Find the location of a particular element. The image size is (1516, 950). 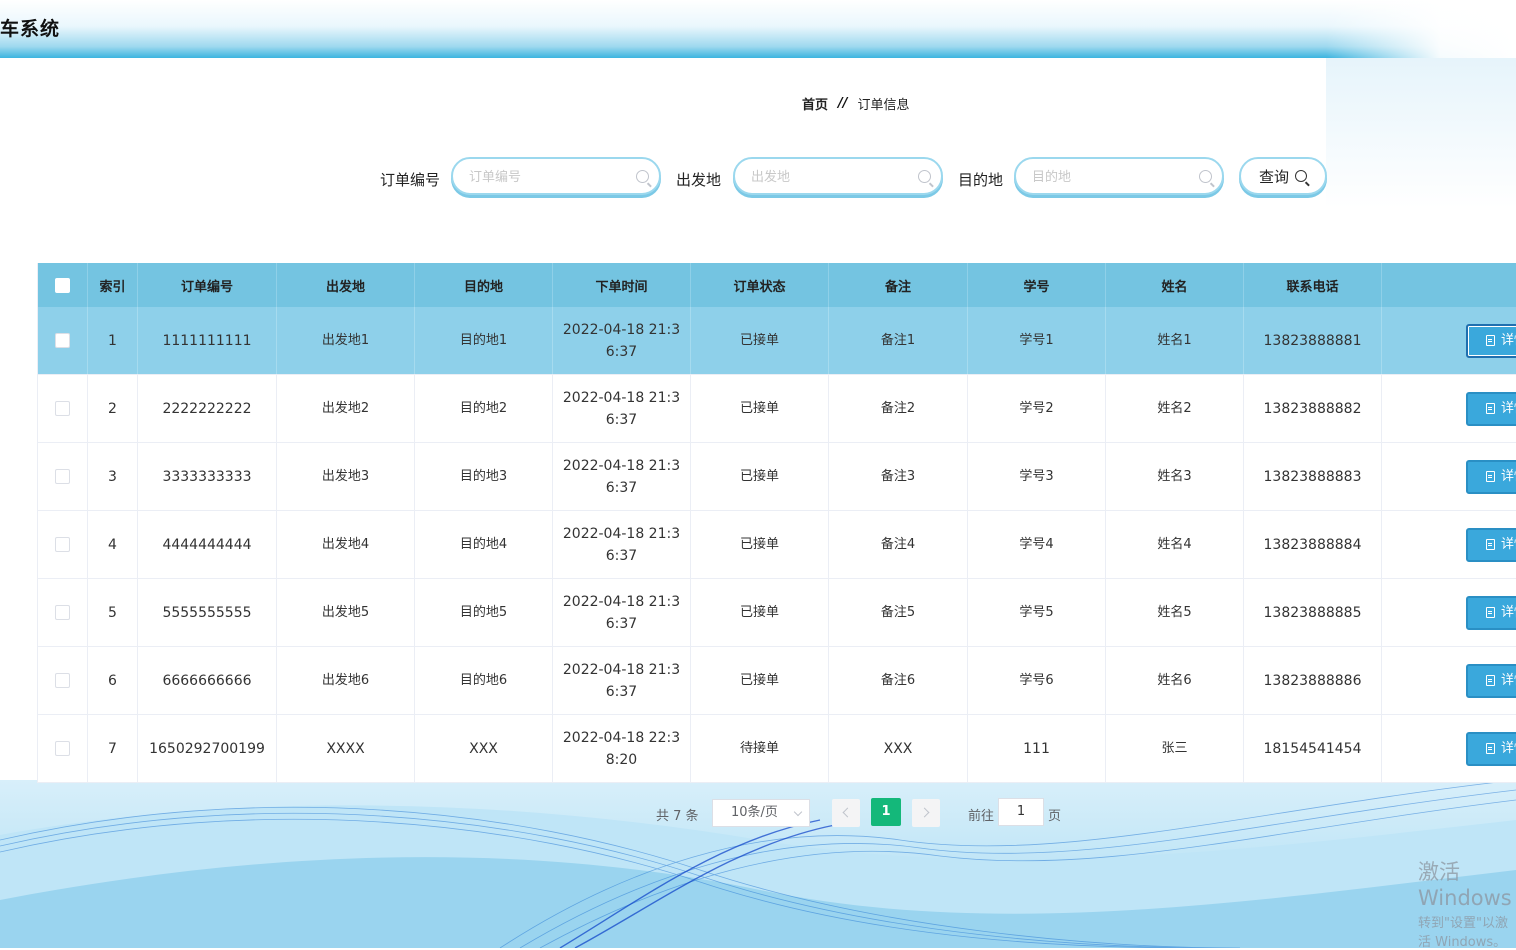

index-cell: 3 is located at coordinates (113, 477).